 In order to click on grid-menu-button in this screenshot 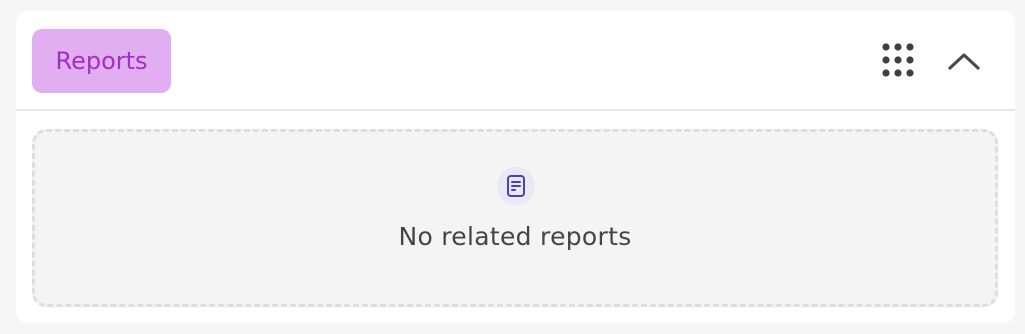, I will do `click(898, 61)`.